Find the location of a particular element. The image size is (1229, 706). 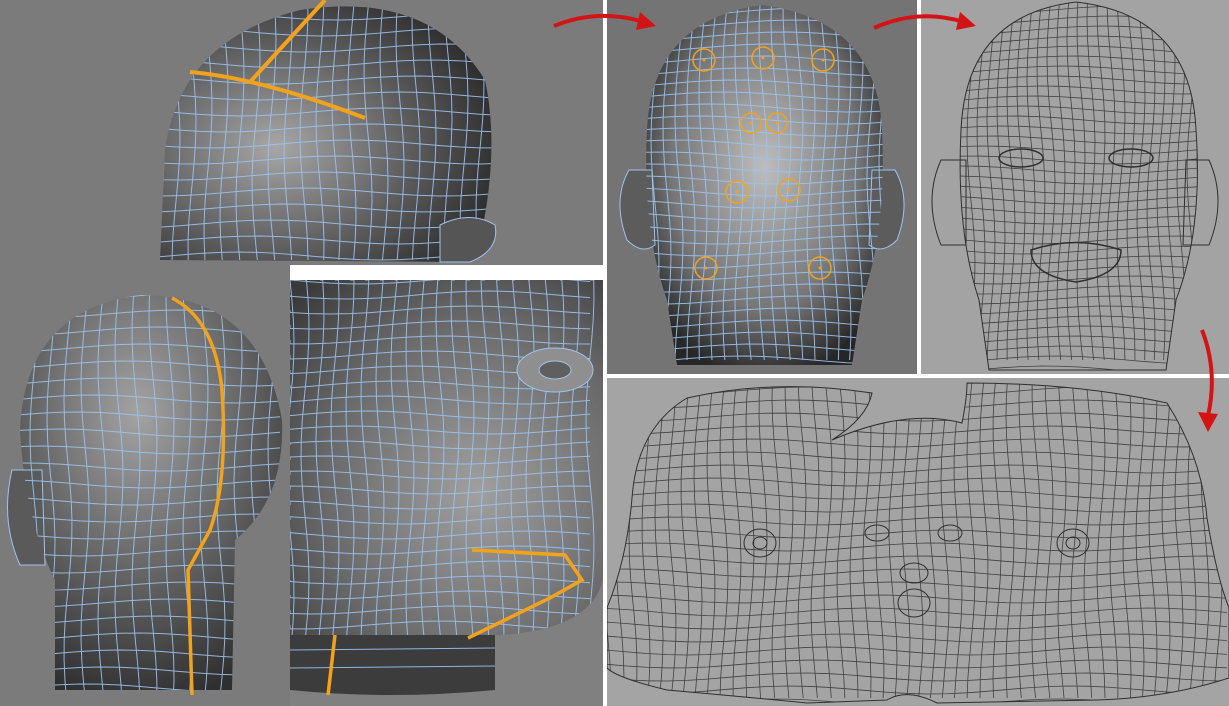

head-front-viewport is located at coordinates (762, 187).